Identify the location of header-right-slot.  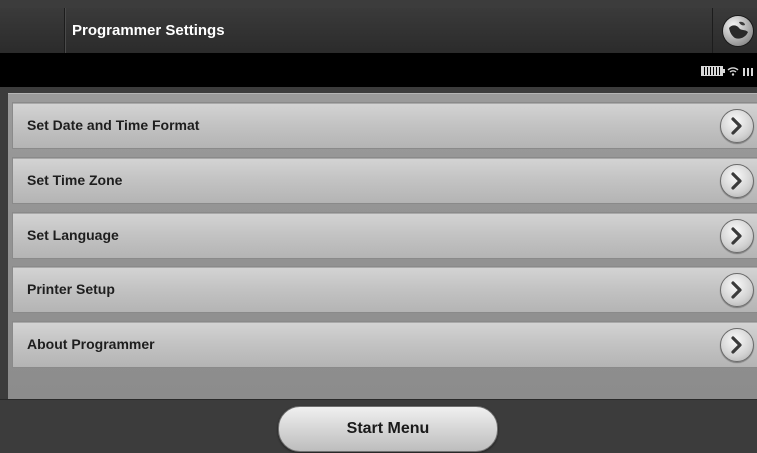
(734, 30).